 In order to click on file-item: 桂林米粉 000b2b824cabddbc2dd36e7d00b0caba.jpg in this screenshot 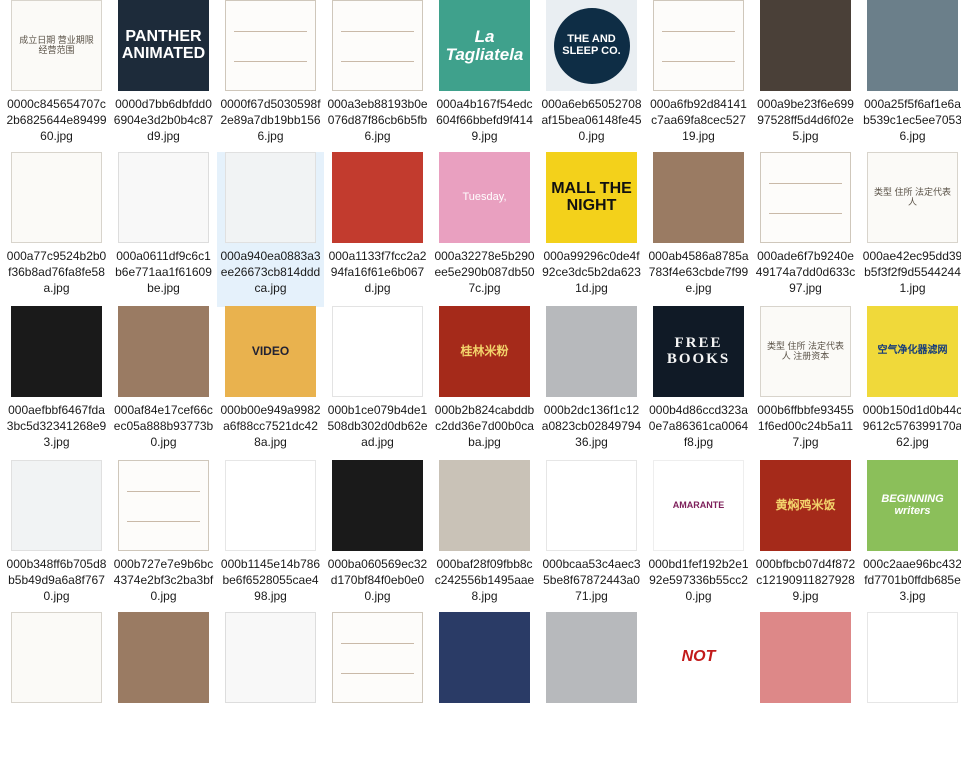, I will do `click(484, 383)`.